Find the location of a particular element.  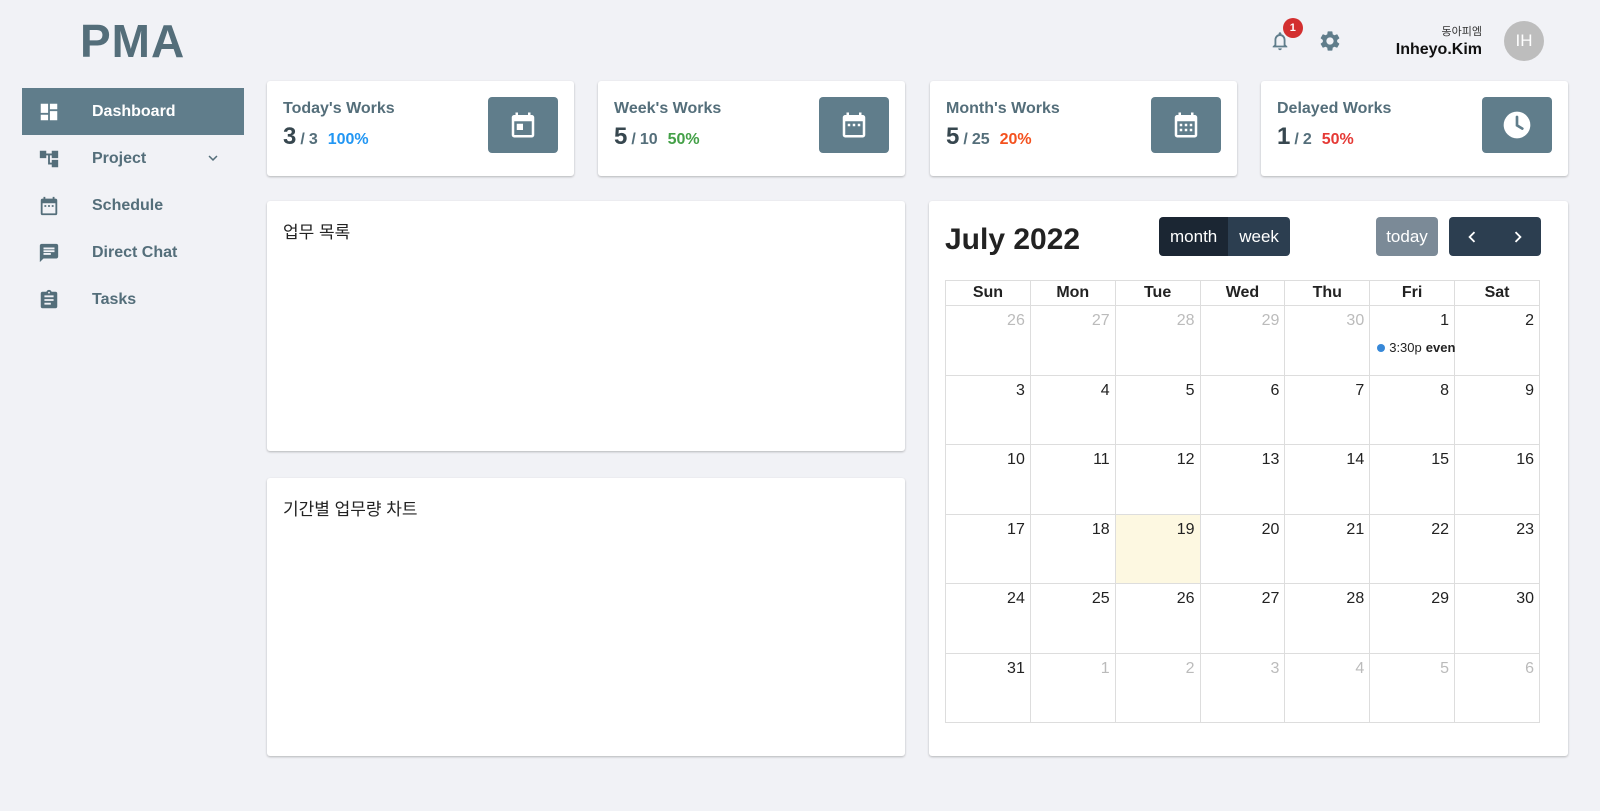

app-logo: PMA is located at coordinates (132, 41).